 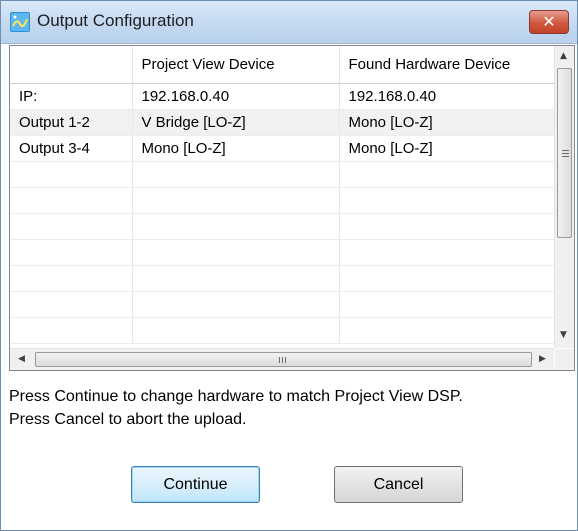 I want to click on vertical-scrollbar: ▲ ▼, so click(x=564, y=197).